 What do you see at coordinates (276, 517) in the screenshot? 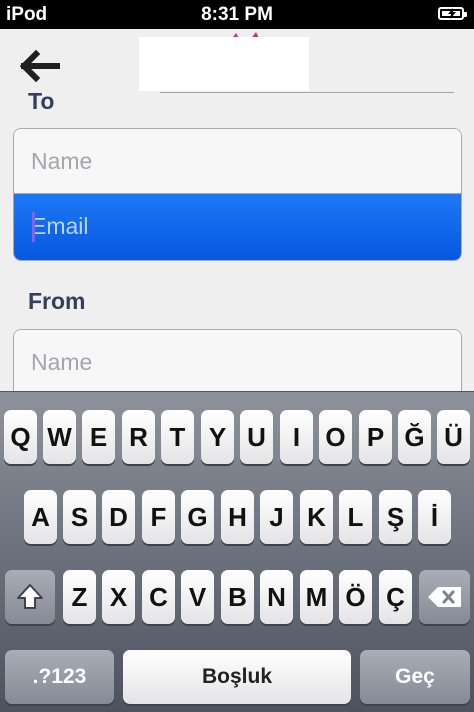
I see `key-j: J` at bounding box center [276, 517].